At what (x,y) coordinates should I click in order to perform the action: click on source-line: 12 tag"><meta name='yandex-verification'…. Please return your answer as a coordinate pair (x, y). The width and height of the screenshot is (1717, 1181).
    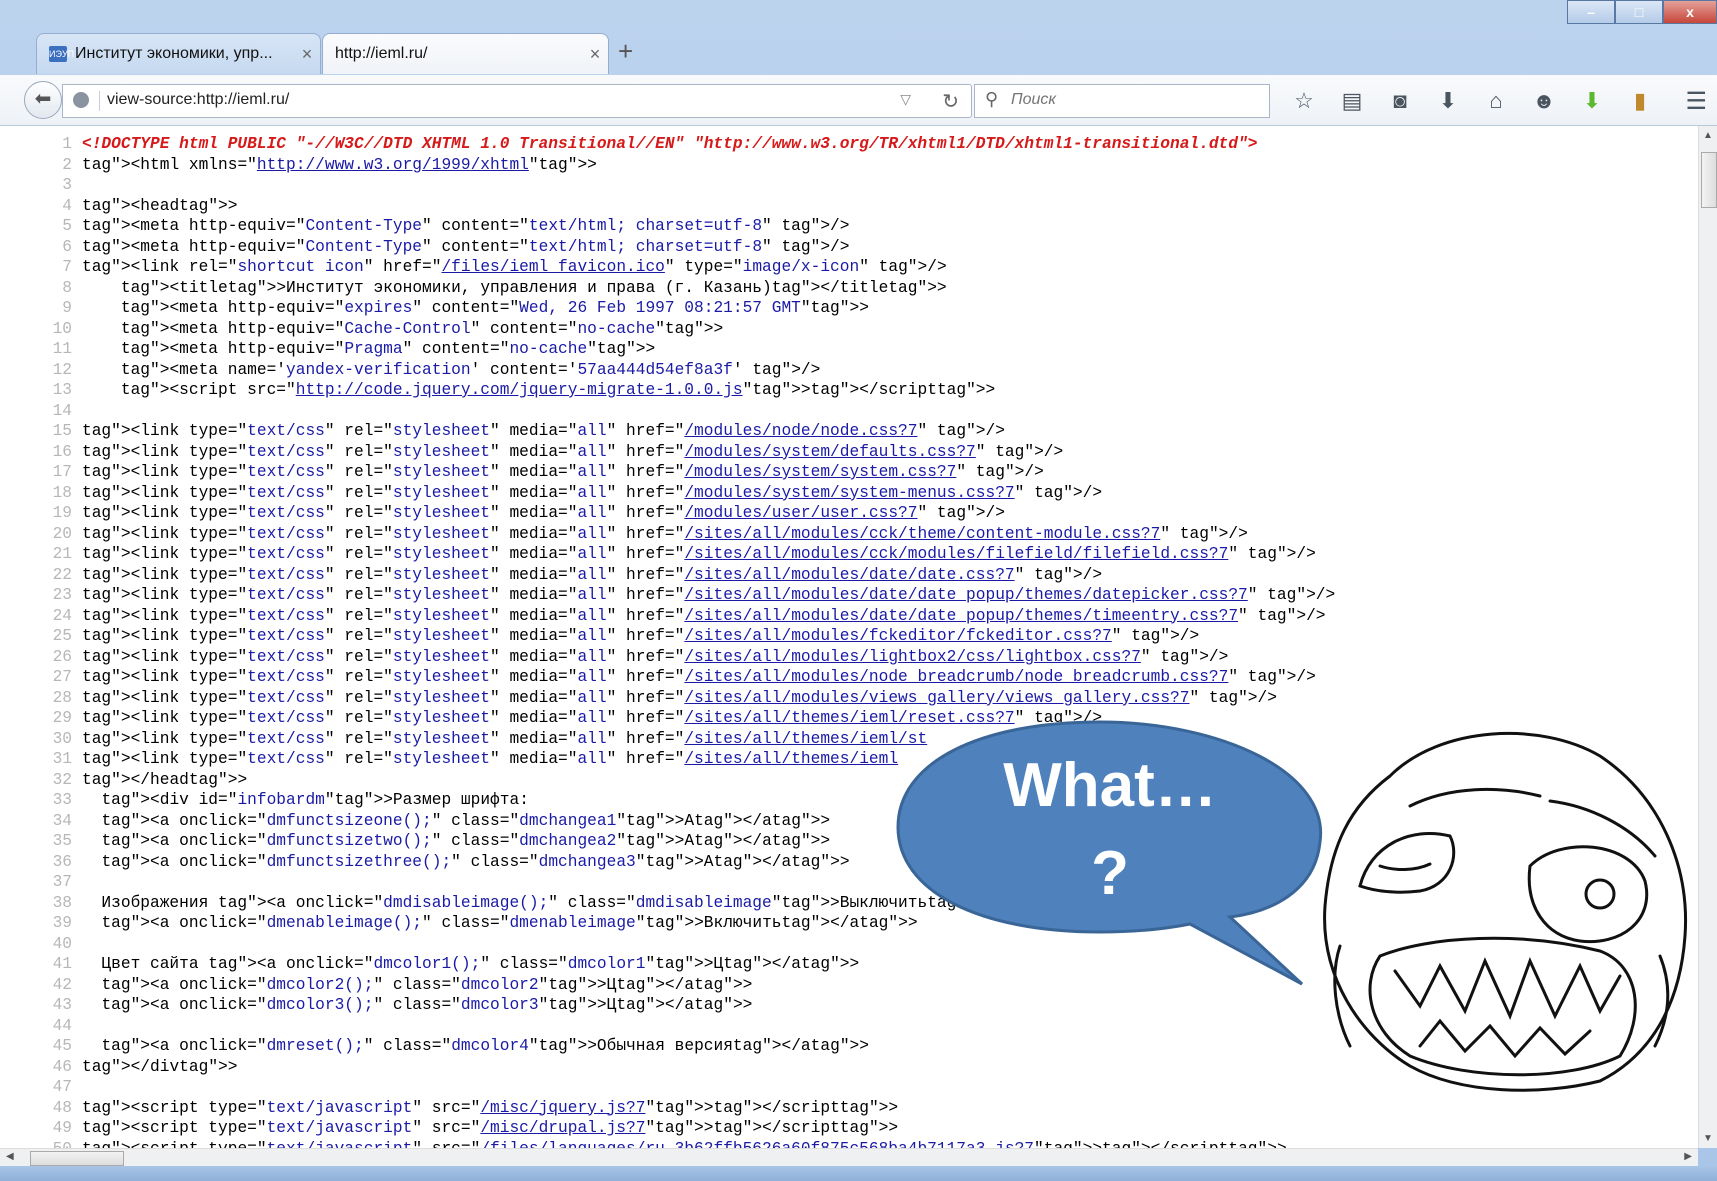
    Looking at the image, I should click on (667, 370).